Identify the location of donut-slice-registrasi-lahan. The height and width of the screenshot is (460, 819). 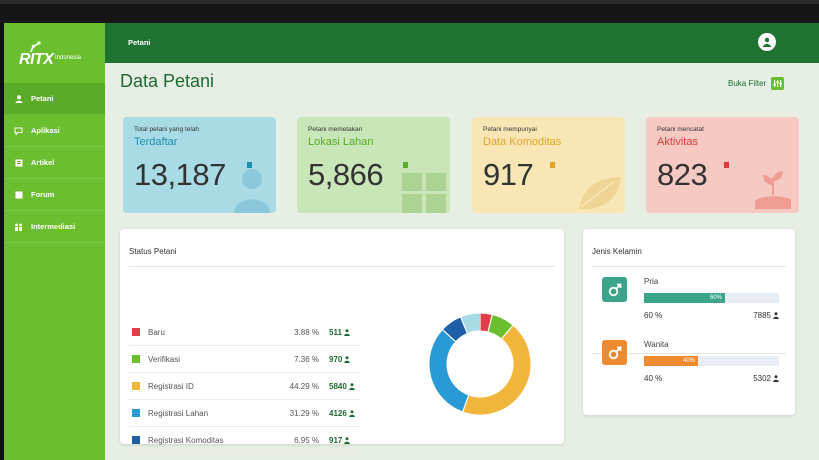
(449, 370).